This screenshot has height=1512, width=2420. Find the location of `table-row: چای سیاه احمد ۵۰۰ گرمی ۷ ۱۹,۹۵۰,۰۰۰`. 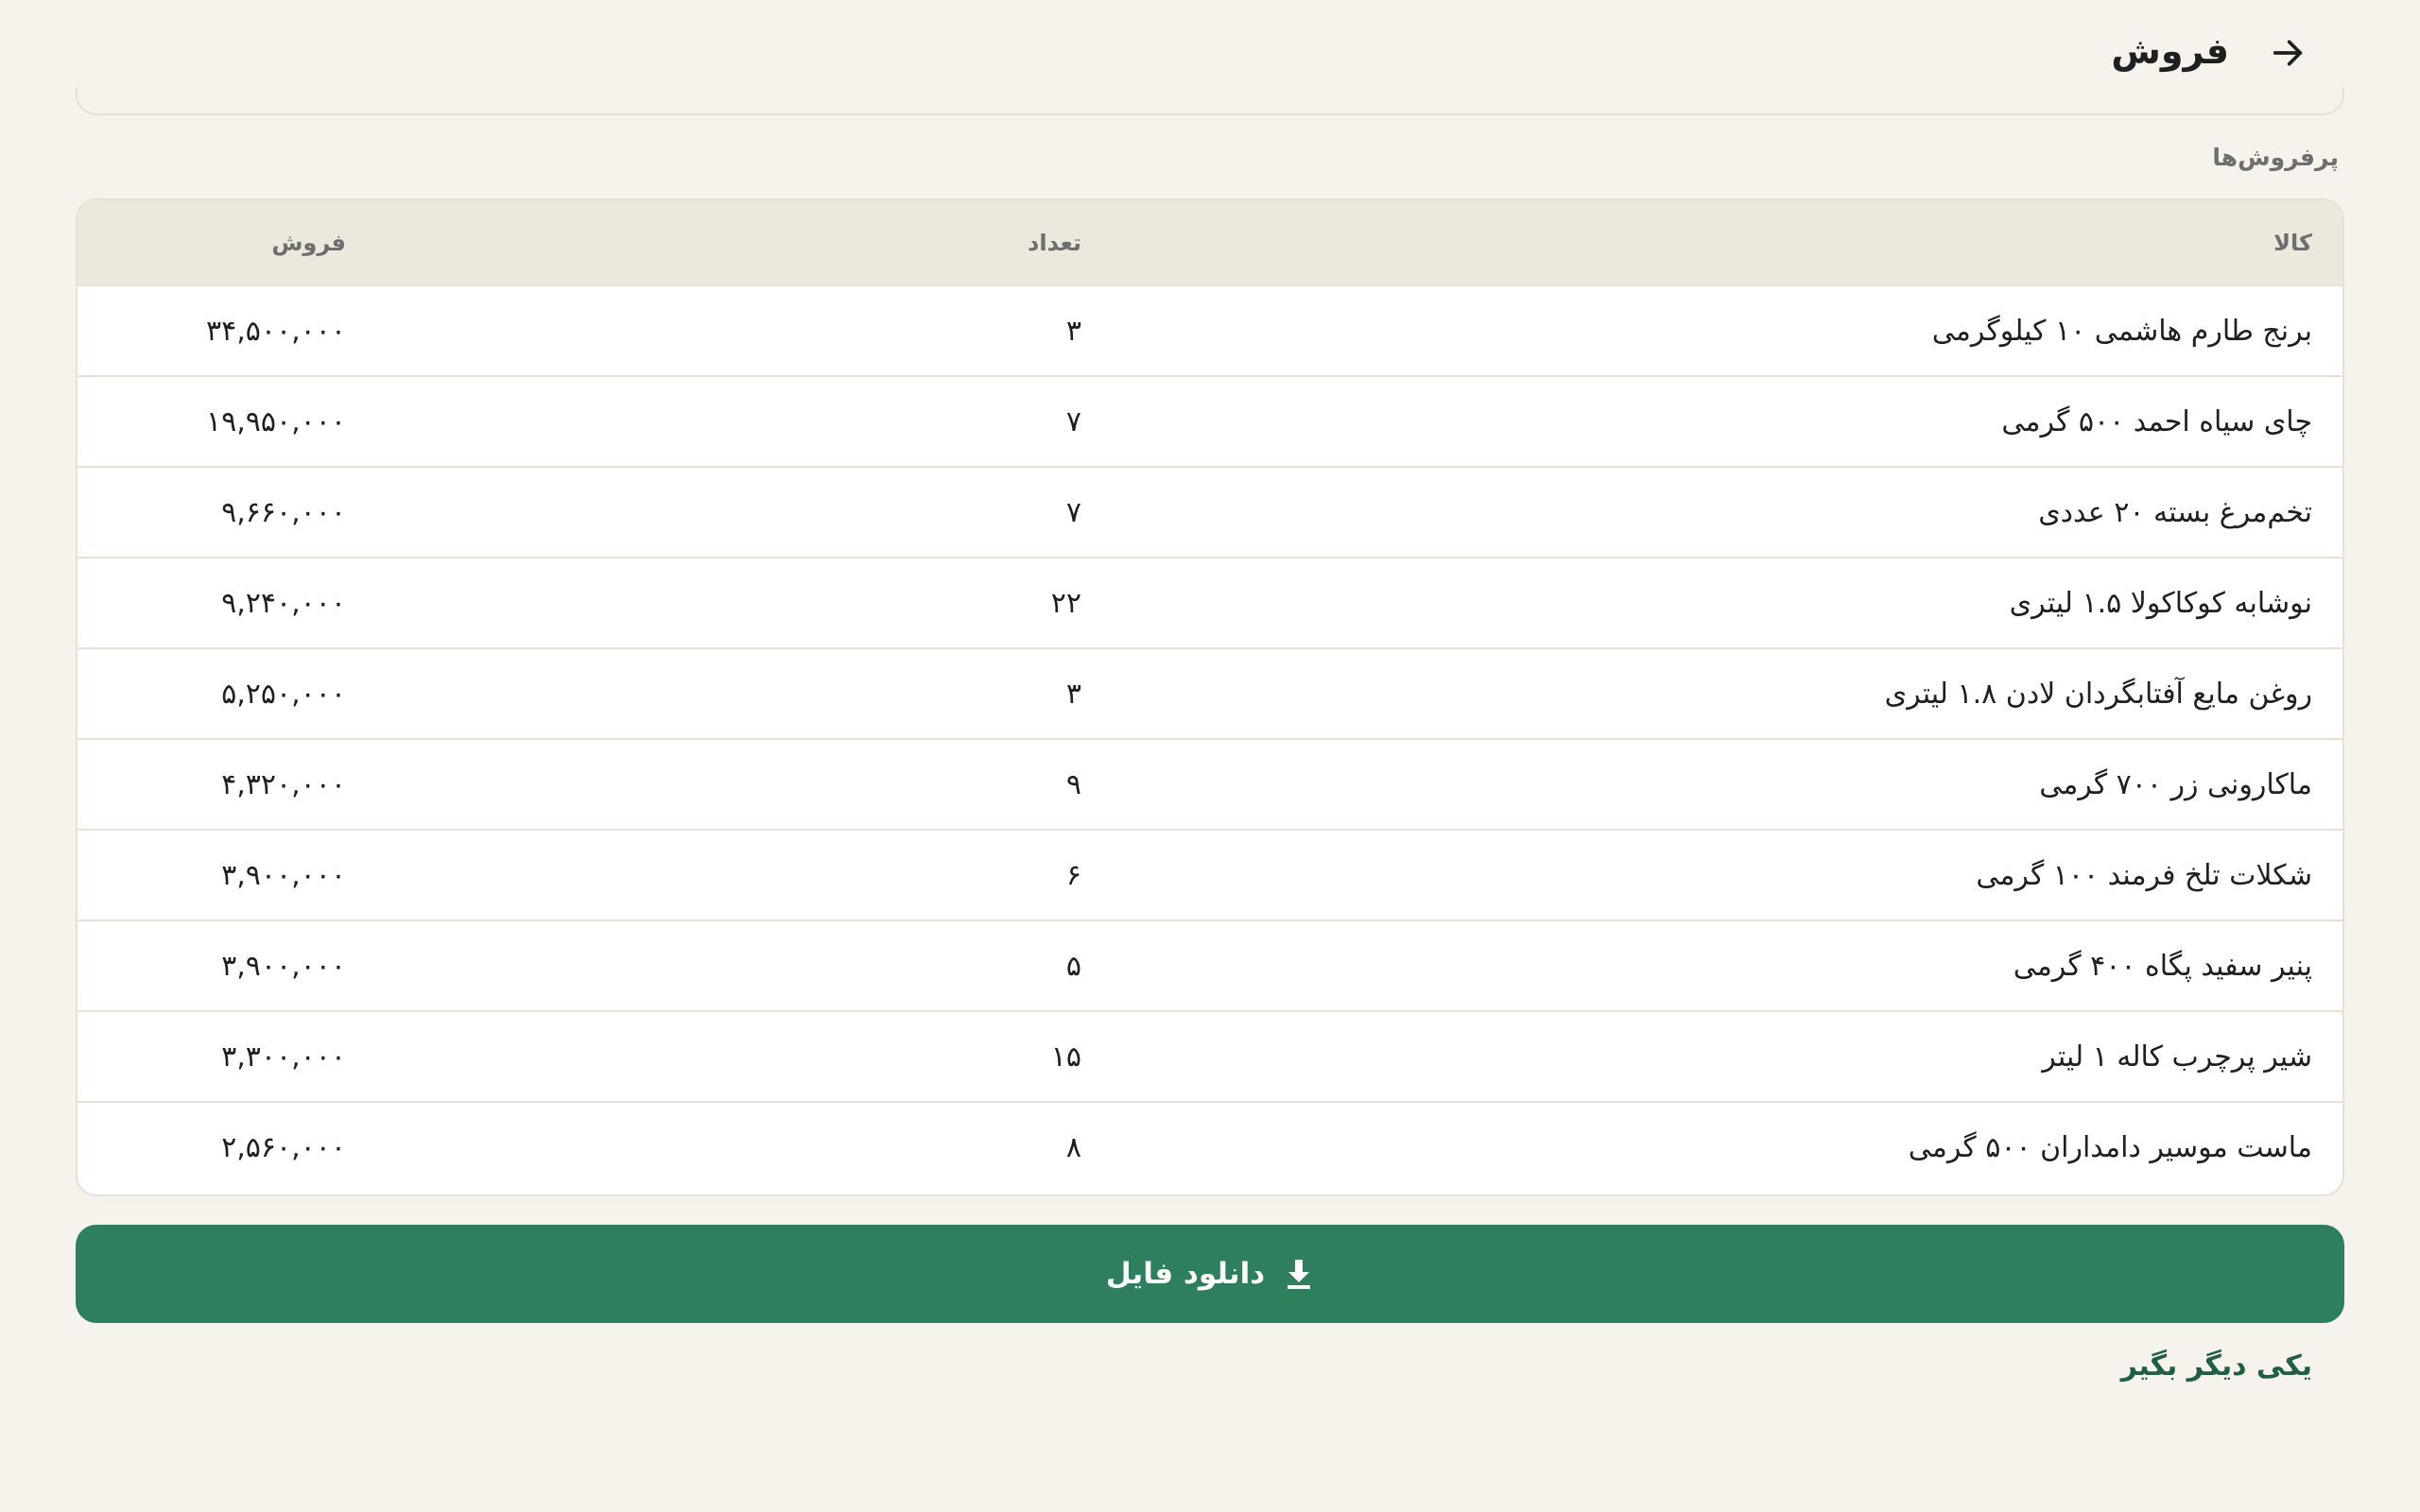

table-row: چای سیاه احمد ۵۰۰ گرمی ۷ ۱۹,۹۵۰,۰۰۰ is located at coordinates (1210, 422).